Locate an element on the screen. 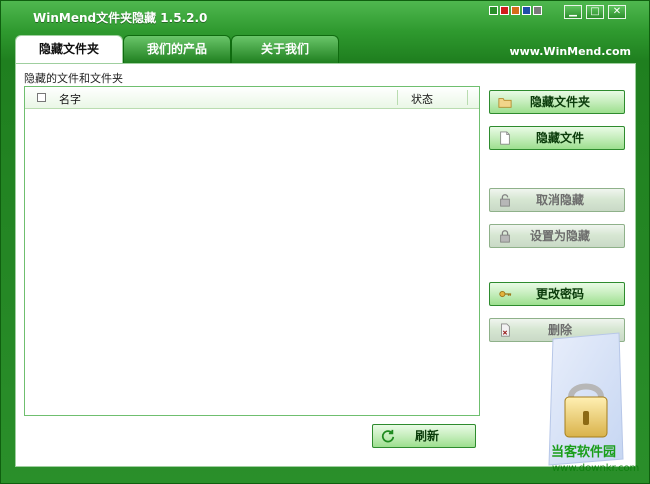 The image size is (650, 484). close-icon: ✕ is located at coordinates (617, 11).